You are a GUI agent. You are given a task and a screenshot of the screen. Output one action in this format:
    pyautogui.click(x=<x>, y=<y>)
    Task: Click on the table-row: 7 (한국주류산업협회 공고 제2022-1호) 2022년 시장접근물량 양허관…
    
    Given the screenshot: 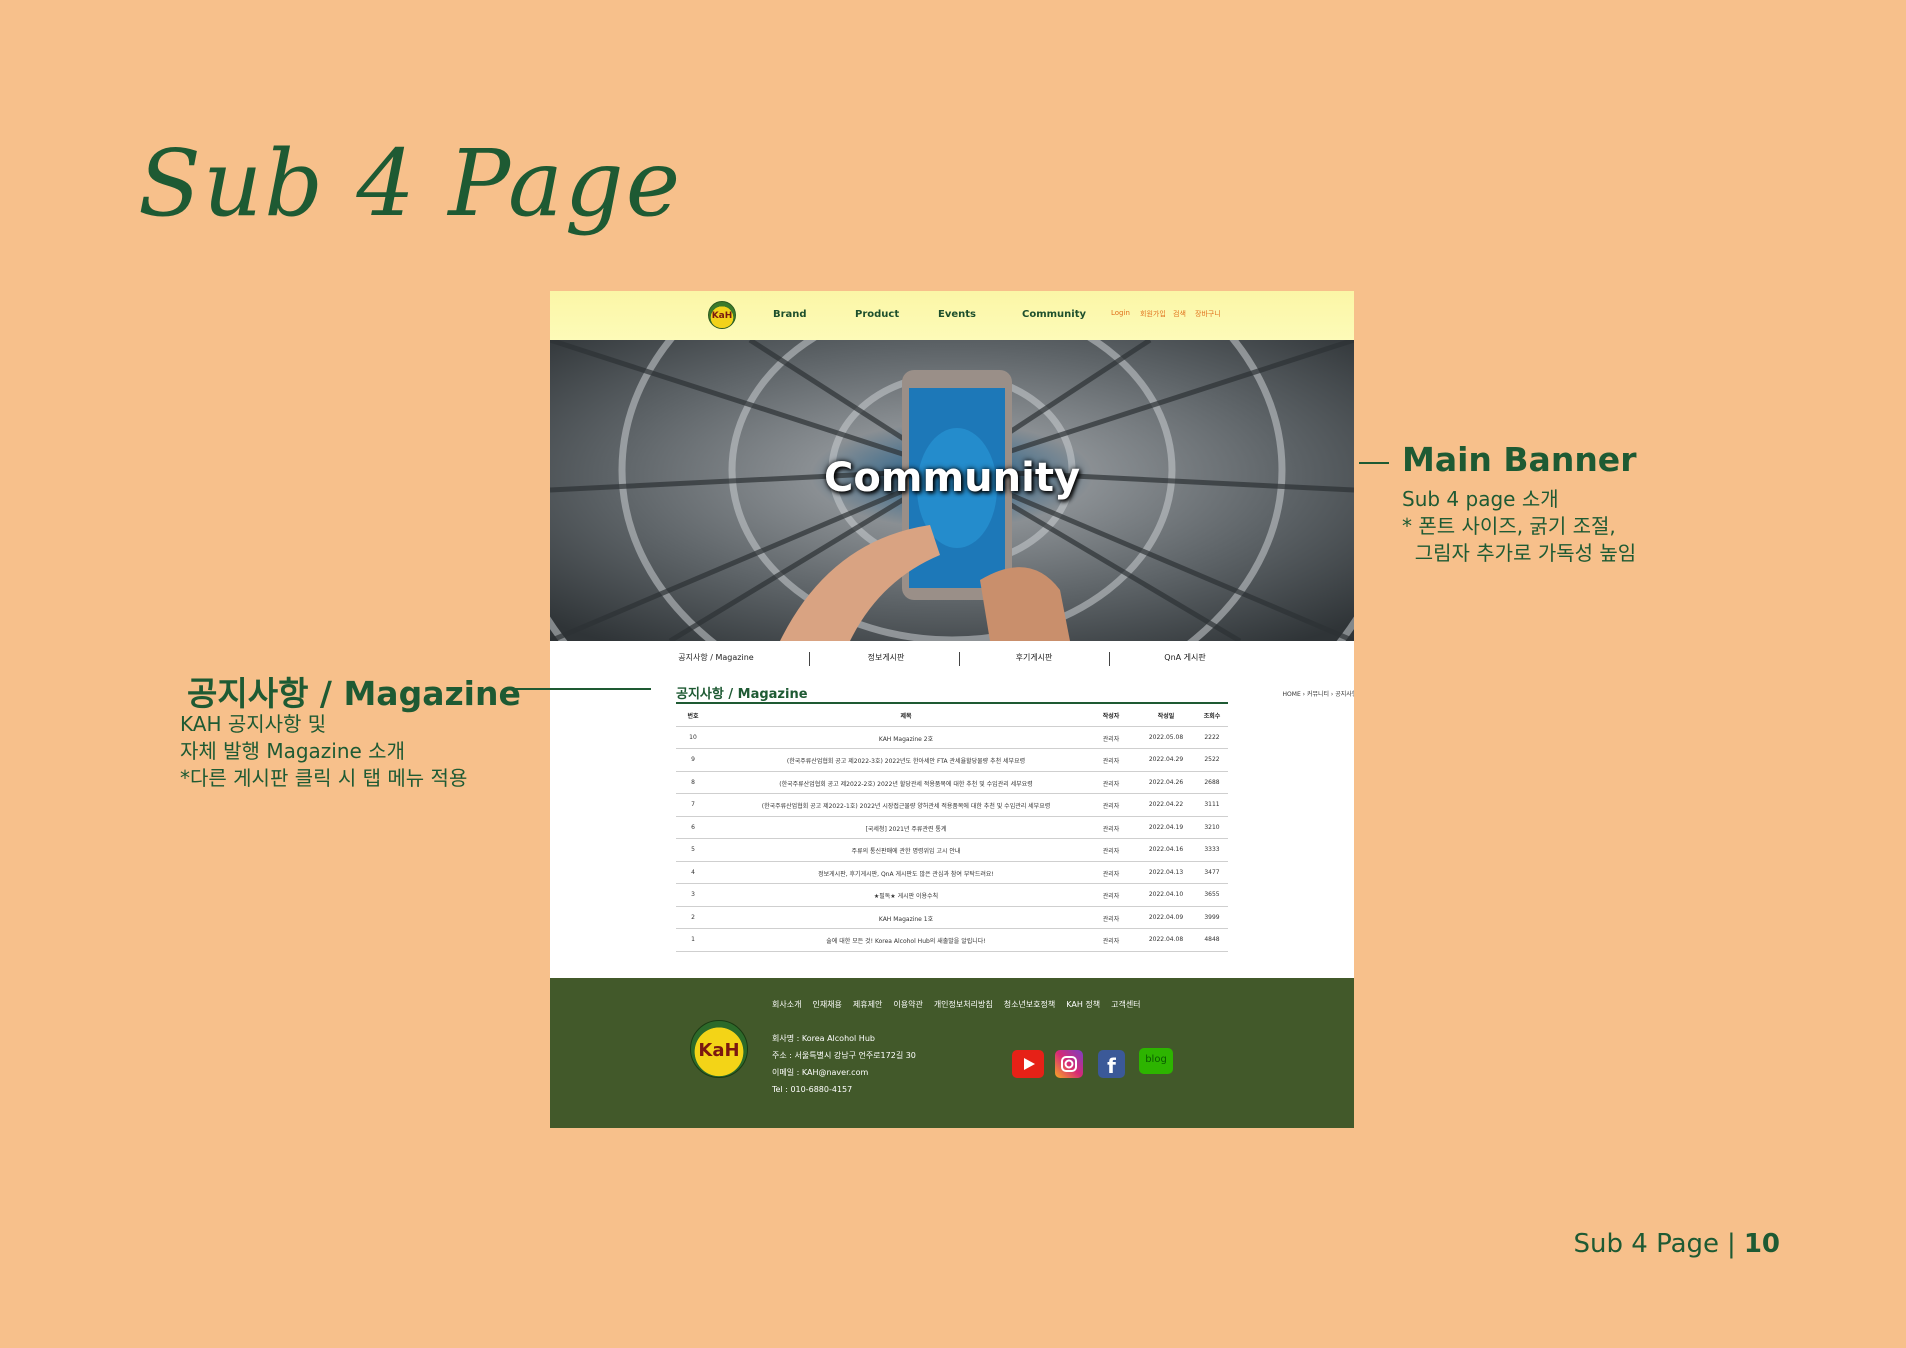 What is the action you would take?
    pyautogui.click(x=952, y=805)
    